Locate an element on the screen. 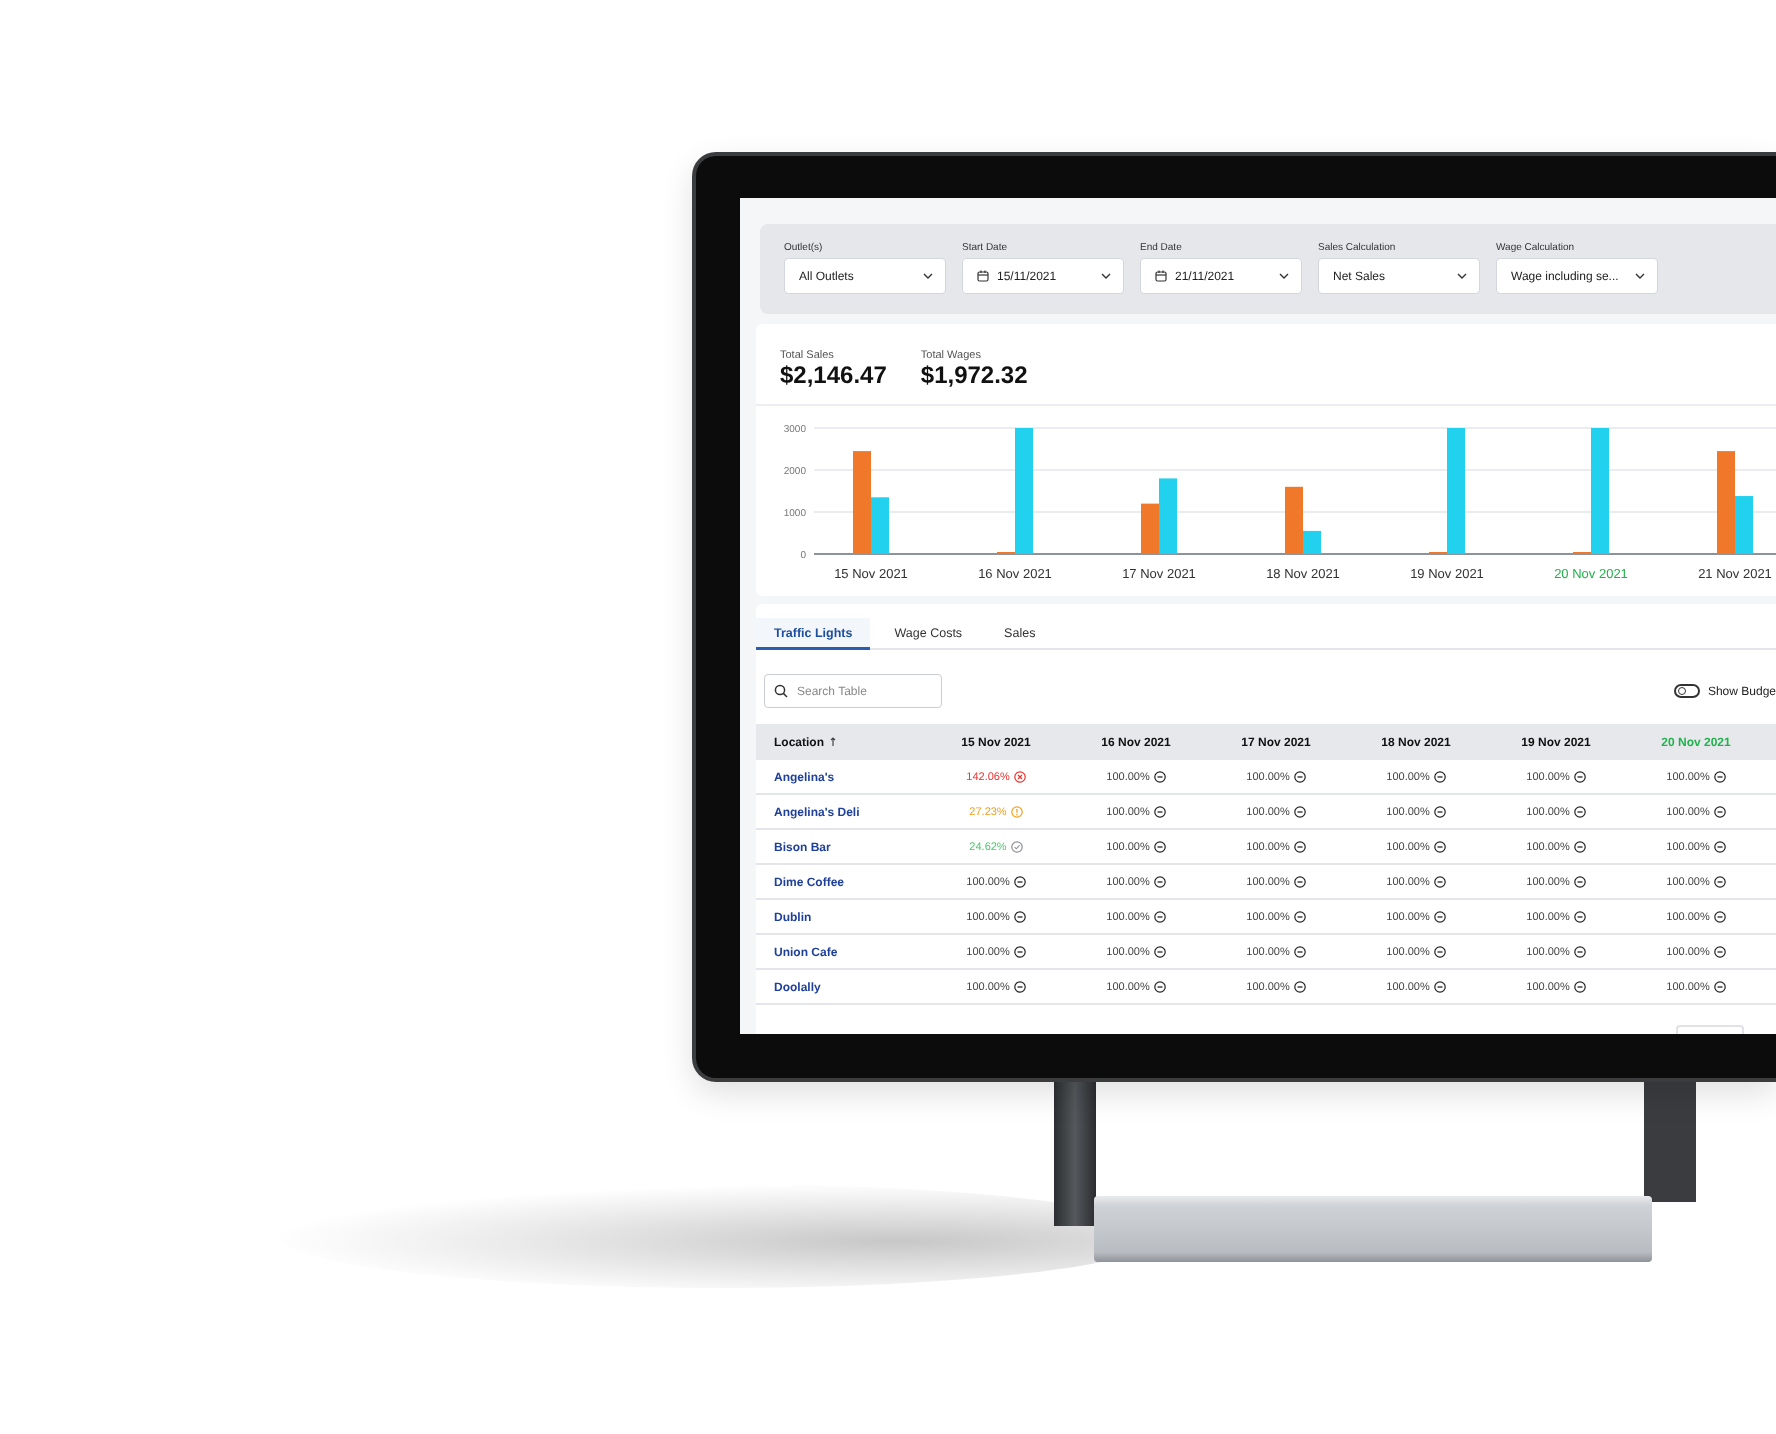 This screenshot has height=1434, width=1776. total-value: $1,972.32 is located at coordinates (974, 376).